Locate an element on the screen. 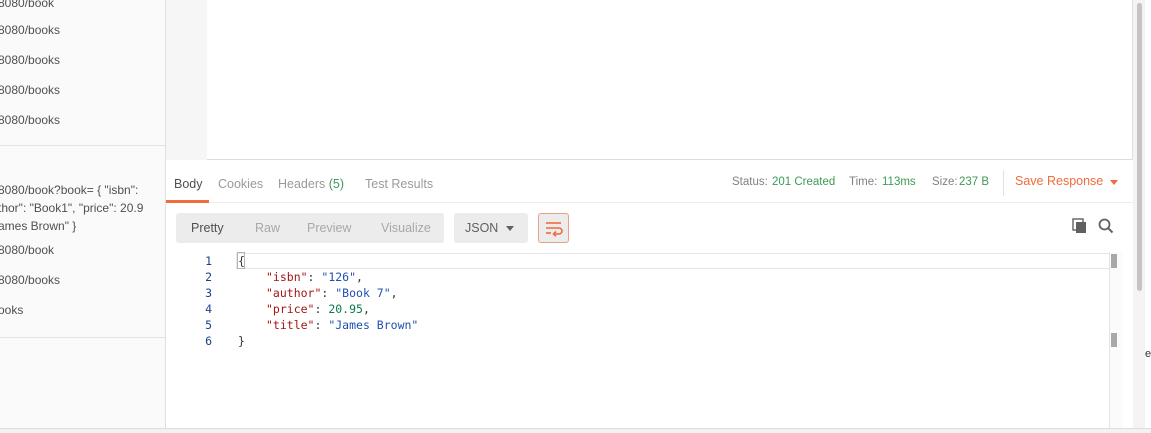 Image resolution: width=1151 pixels, height=433 pixels. json-key: "price" is located at coordinates (290, 309).